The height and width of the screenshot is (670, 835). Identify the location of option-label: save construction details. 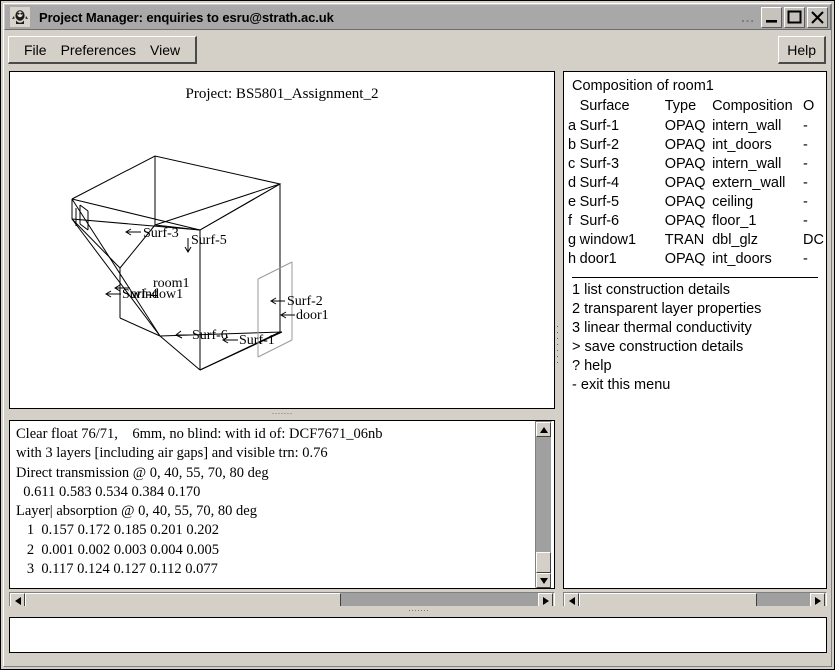
(664, 347).